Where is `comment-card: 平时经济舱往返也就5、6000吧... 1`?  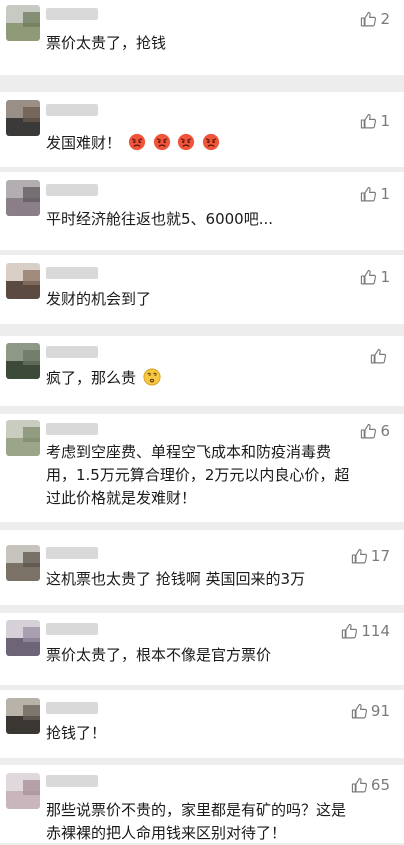
comment-card: 平时经济舱往返也就5、6000吧... 1 is located at coordinates (202, 211).